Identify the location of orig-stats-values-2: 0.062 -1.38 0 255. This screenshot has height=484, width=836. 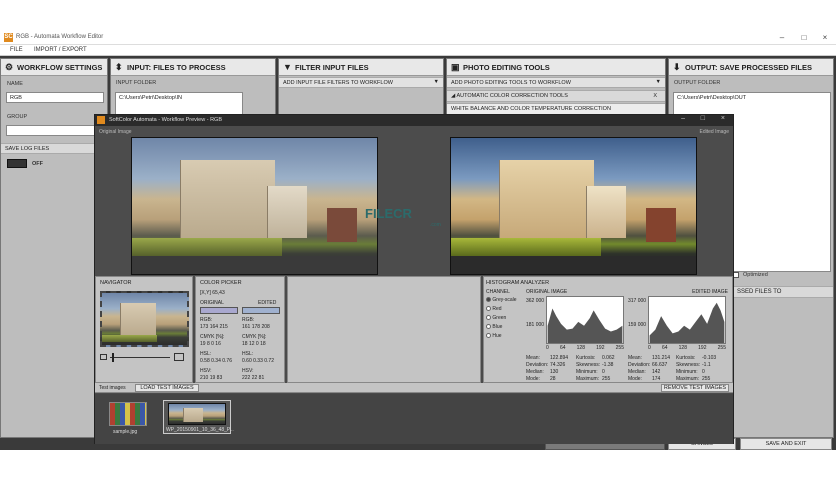
(608, 368).